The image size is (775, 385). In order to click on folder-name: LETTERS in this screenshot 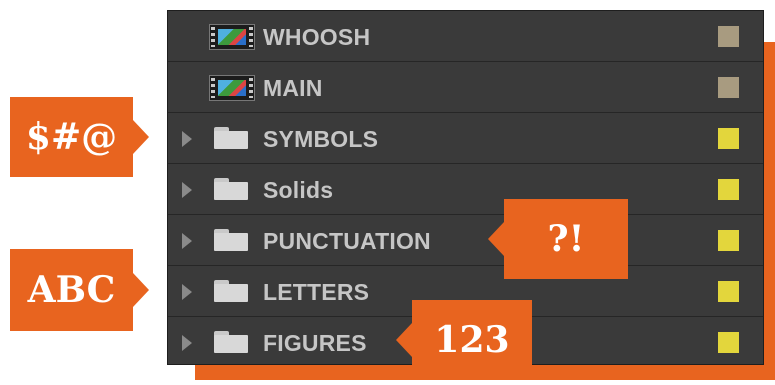, I will do `click(316, 292)`.